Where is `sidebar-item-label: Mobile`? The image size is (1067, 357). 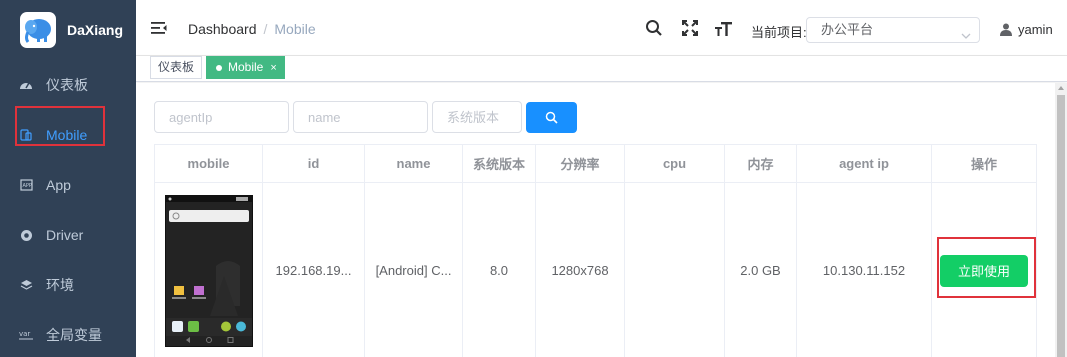
sidebar-item-label: Mobile is located at coordinates (67, 135).